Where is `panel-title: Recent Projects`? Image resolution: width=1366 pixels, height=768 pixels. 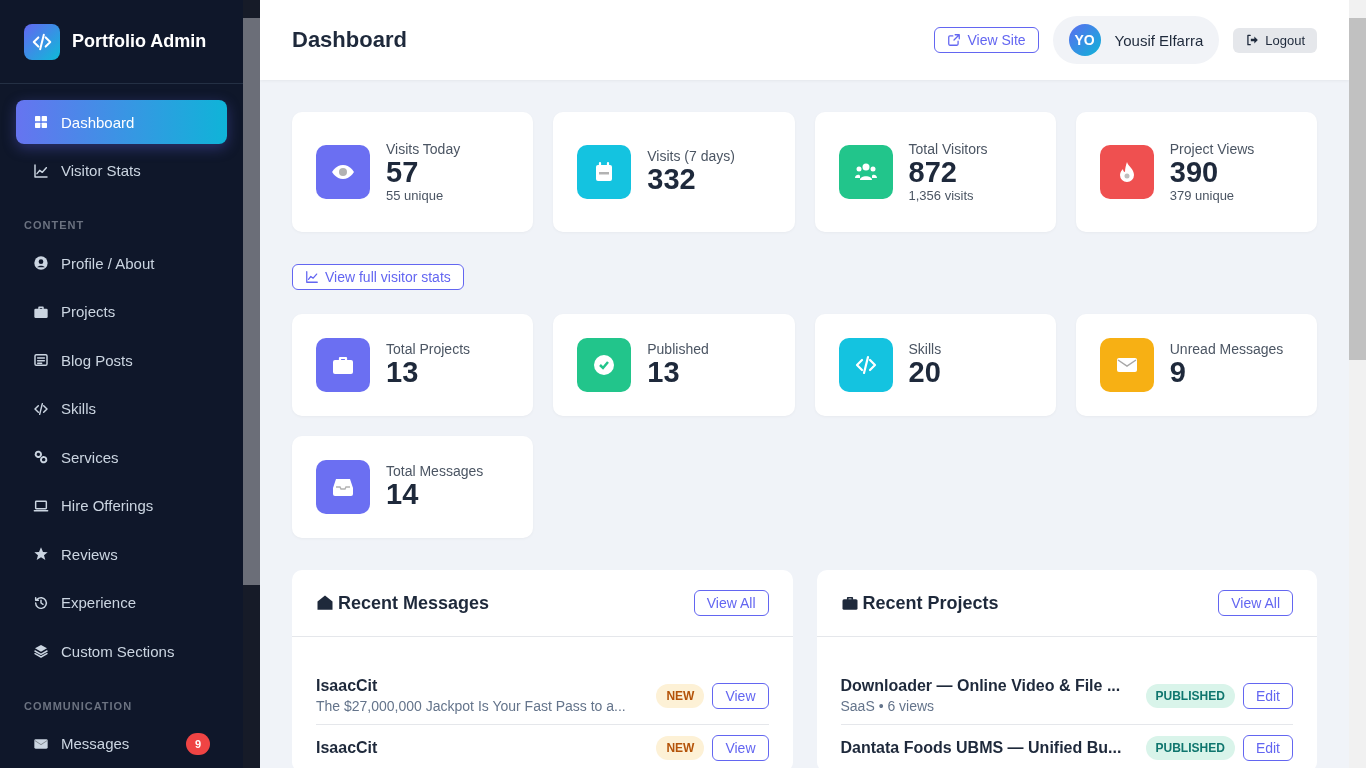
panel-title: Recent Projects is located at coordinates (930, 603).